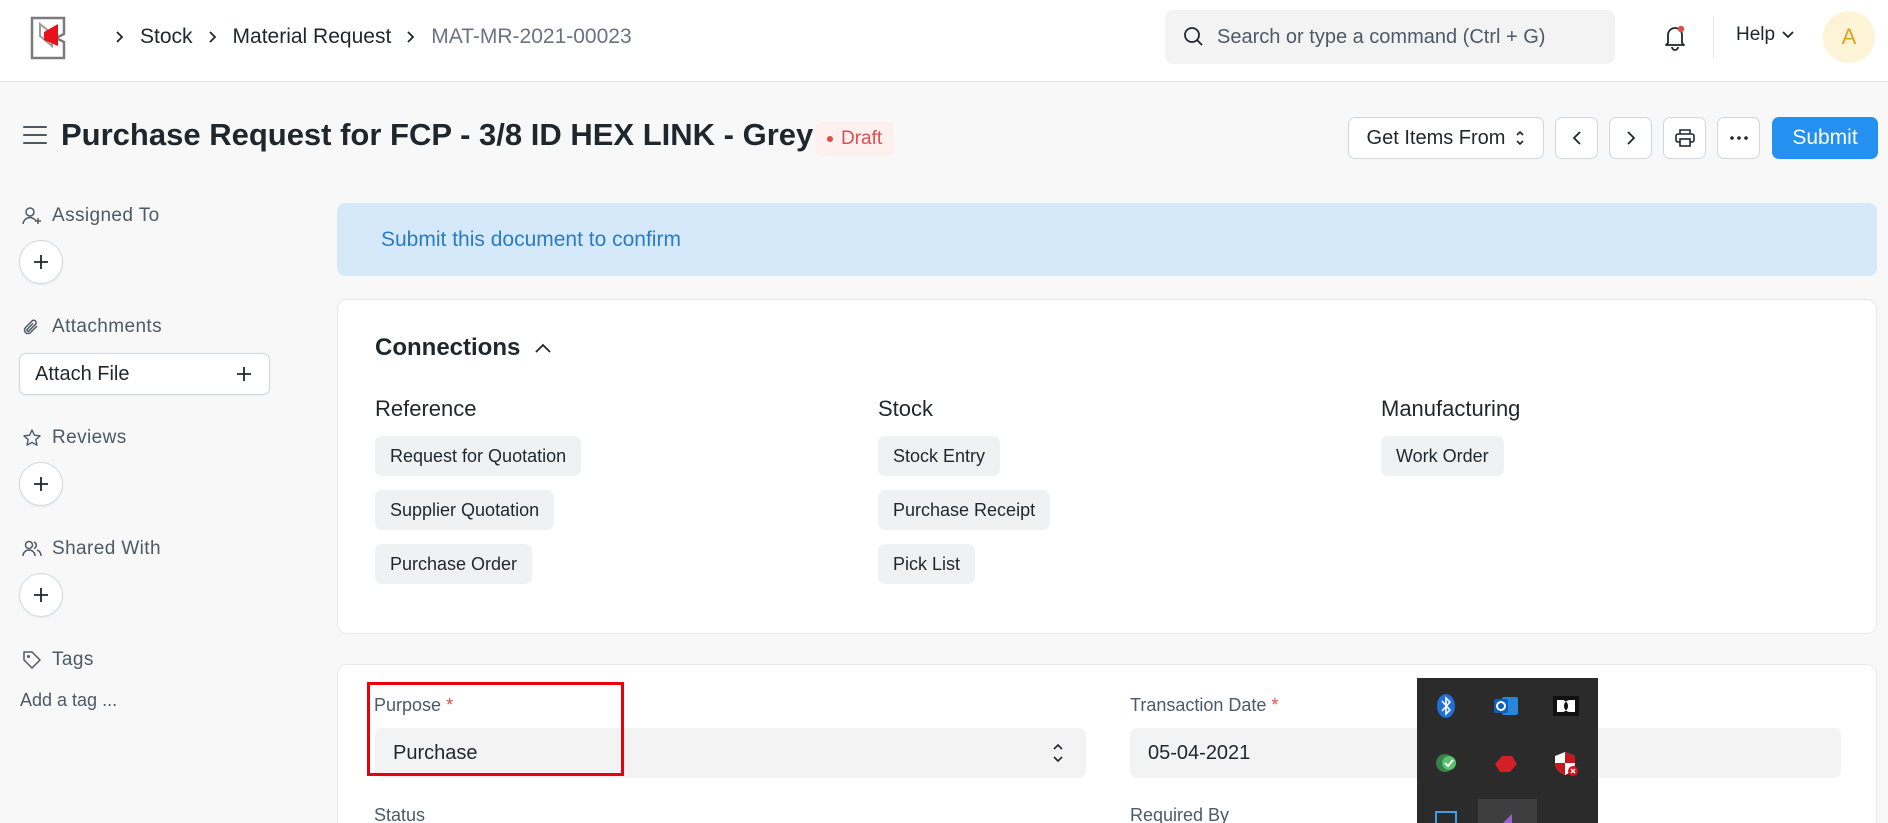 Image resolution: width=1888 pixels, height=823 pixels. I want to click on ellipsis-icon, so click(1738, 138).